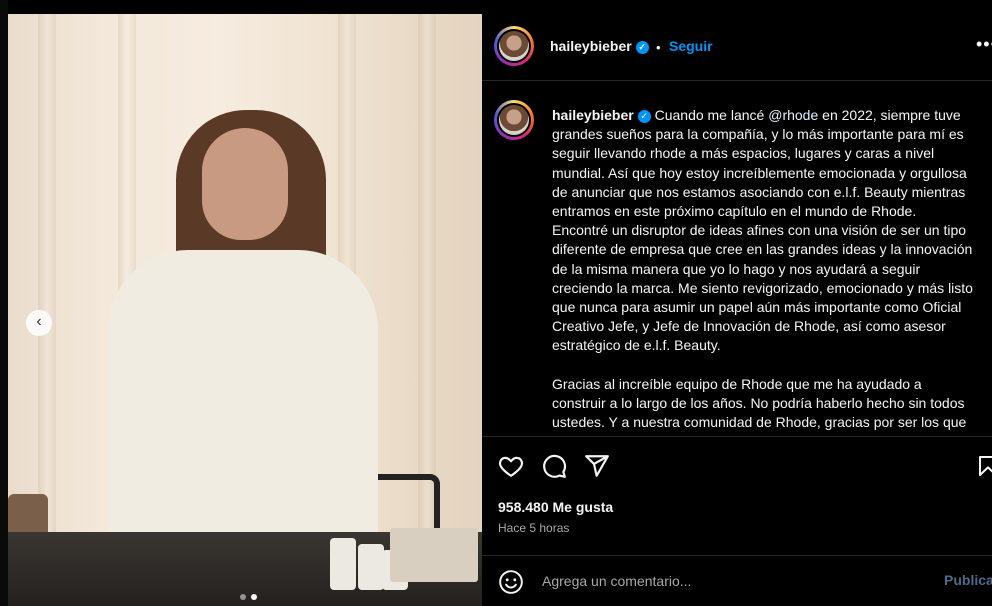 Image resolution: width=992 pixels, height=606 pixels. I want to click on bookmark-icon, so click(984, 466).